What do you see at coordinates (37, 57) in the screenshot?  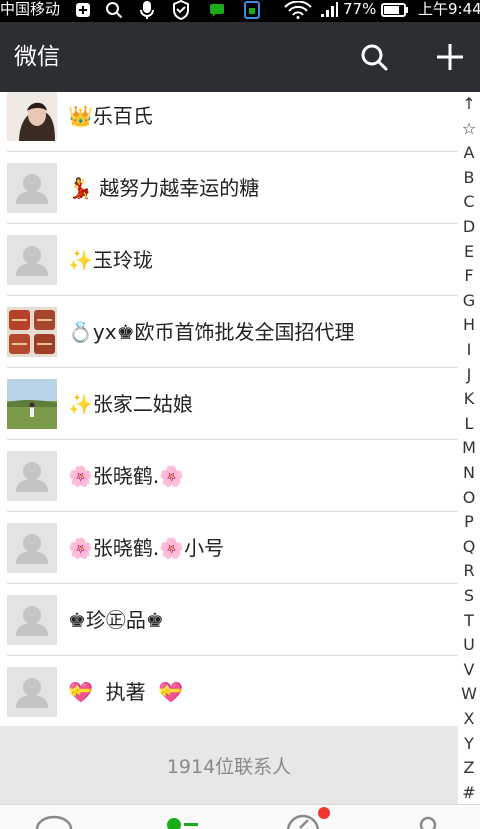 I see `page-title: 微信` at bounding box center [37, 57].